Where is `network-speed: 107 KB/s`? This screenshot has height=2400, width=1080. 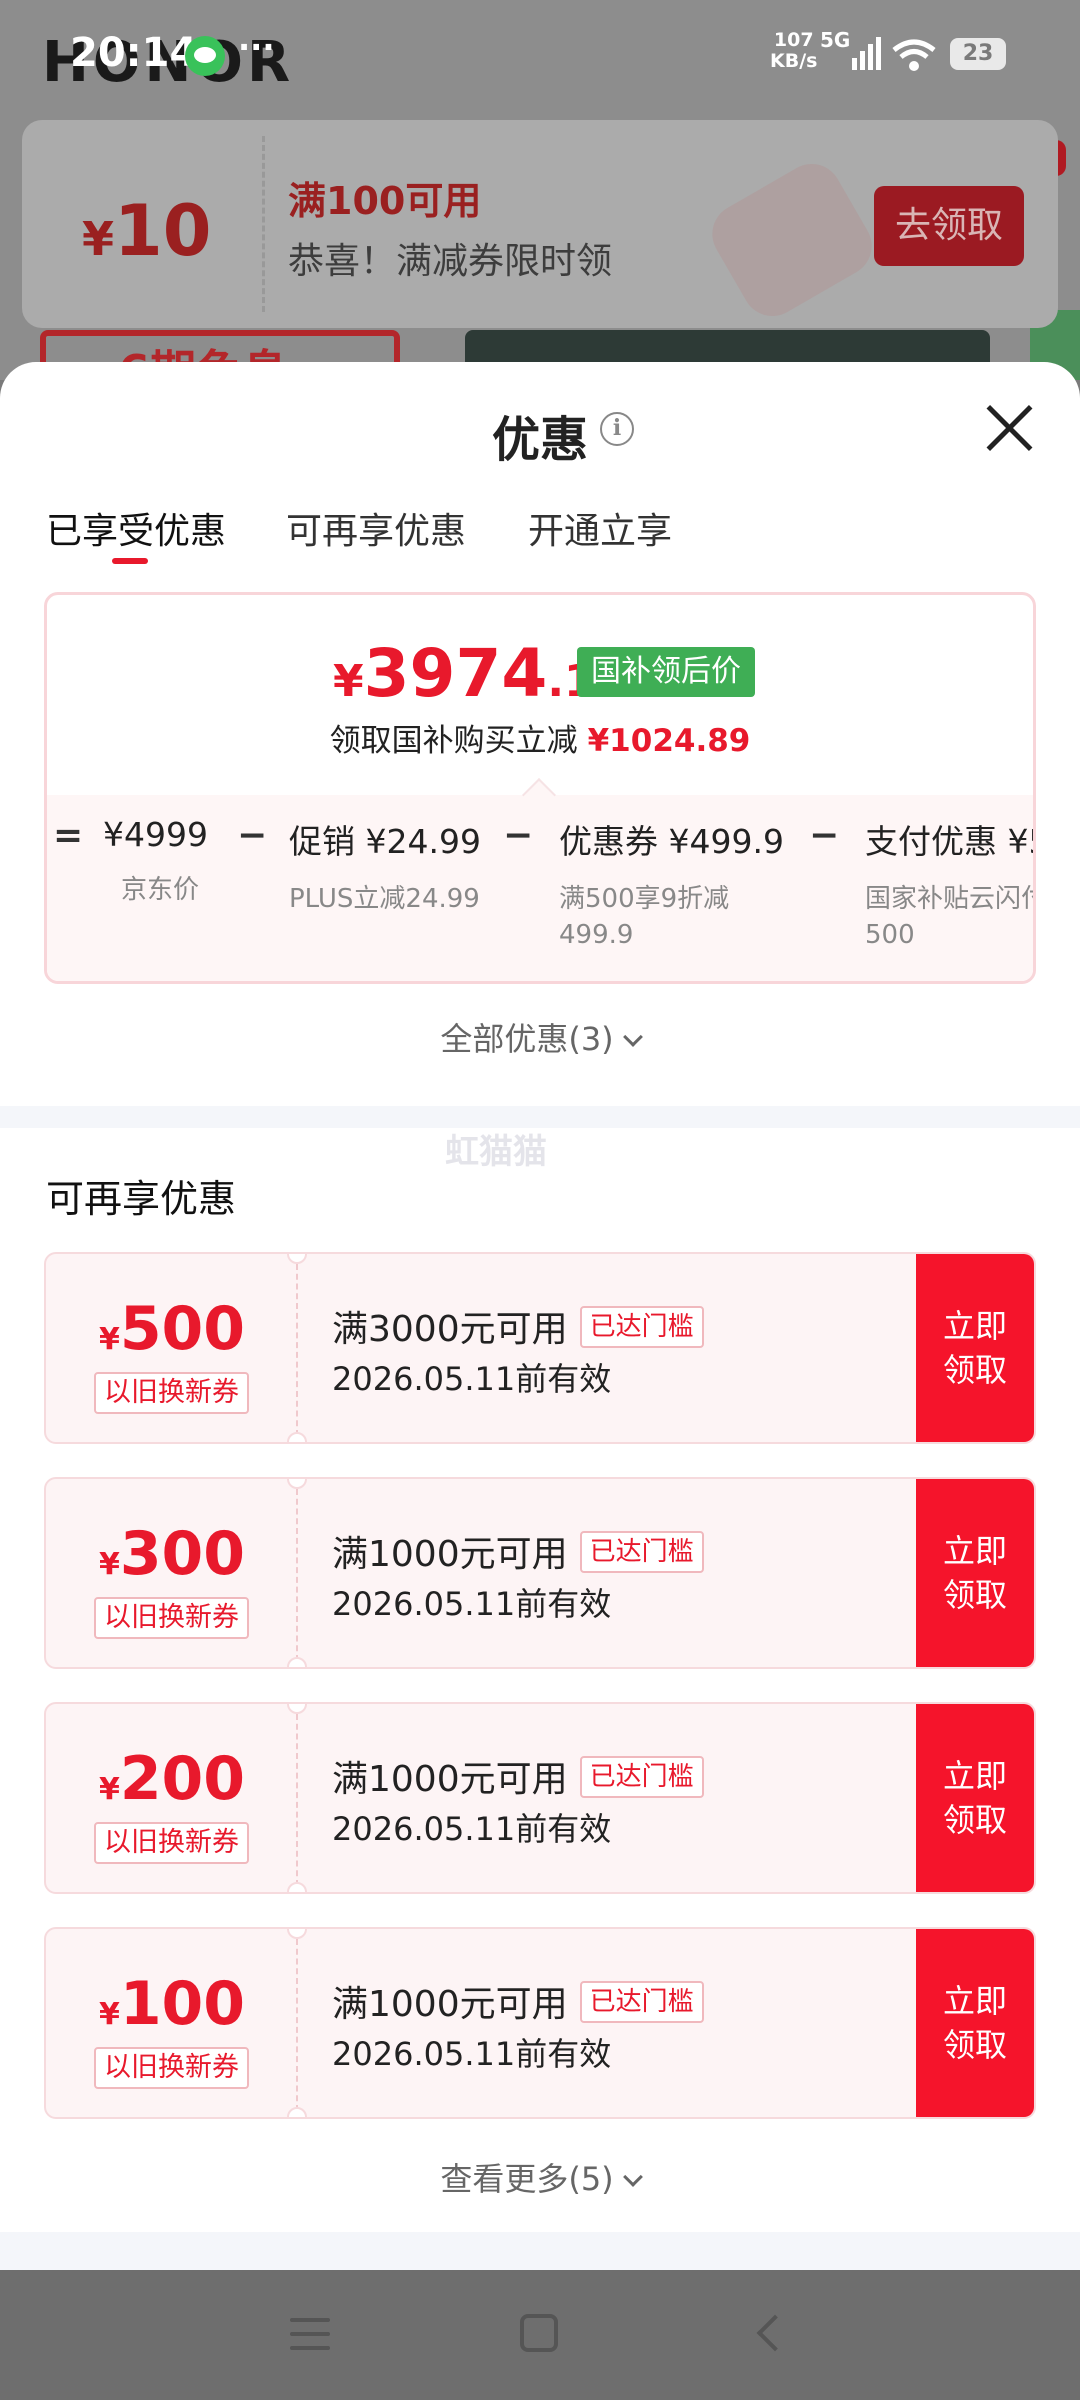 network-speed: 107 KB/s is located at coordinates (793, 51).